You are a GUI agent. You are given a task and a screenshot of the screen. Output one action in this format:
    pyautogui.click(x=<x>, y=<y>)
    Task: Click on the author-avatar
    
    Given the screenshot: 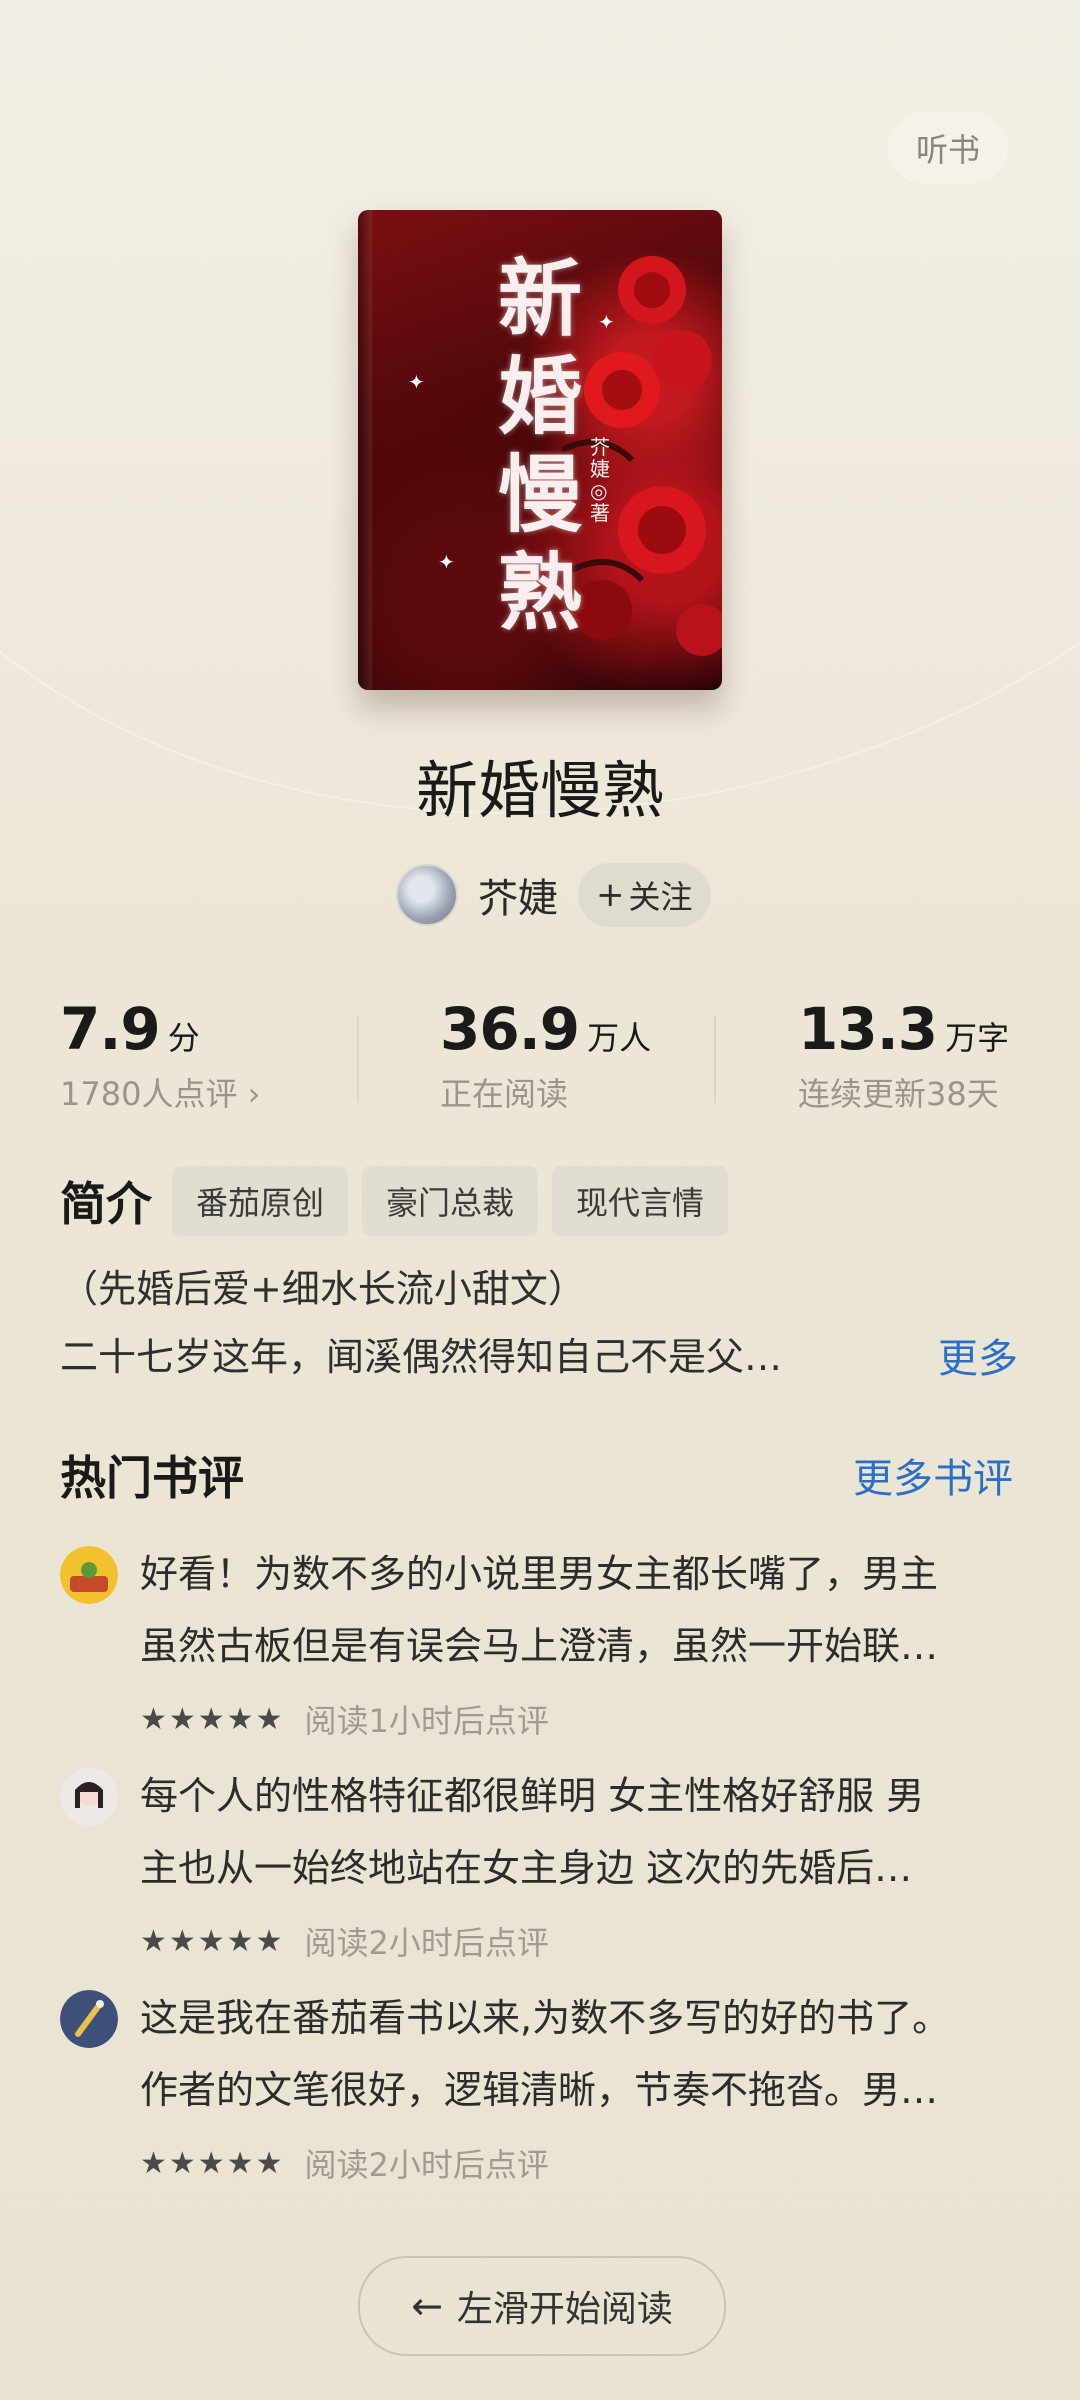 What is the action you would take?
    pyautogui.click(x=427, y=895)
    